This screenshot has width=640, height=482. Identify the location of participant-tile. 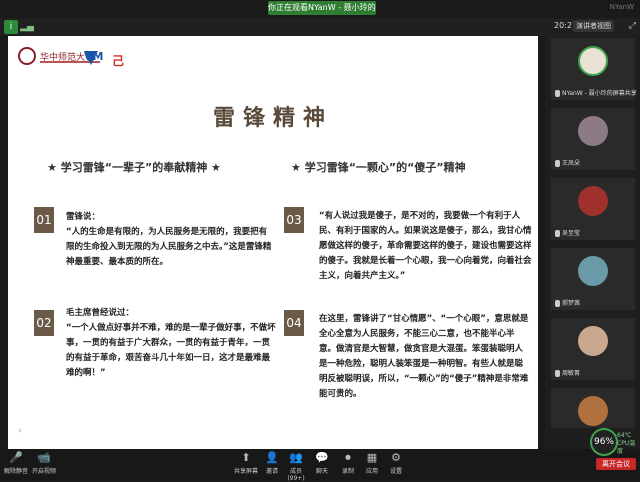
(593, 408).